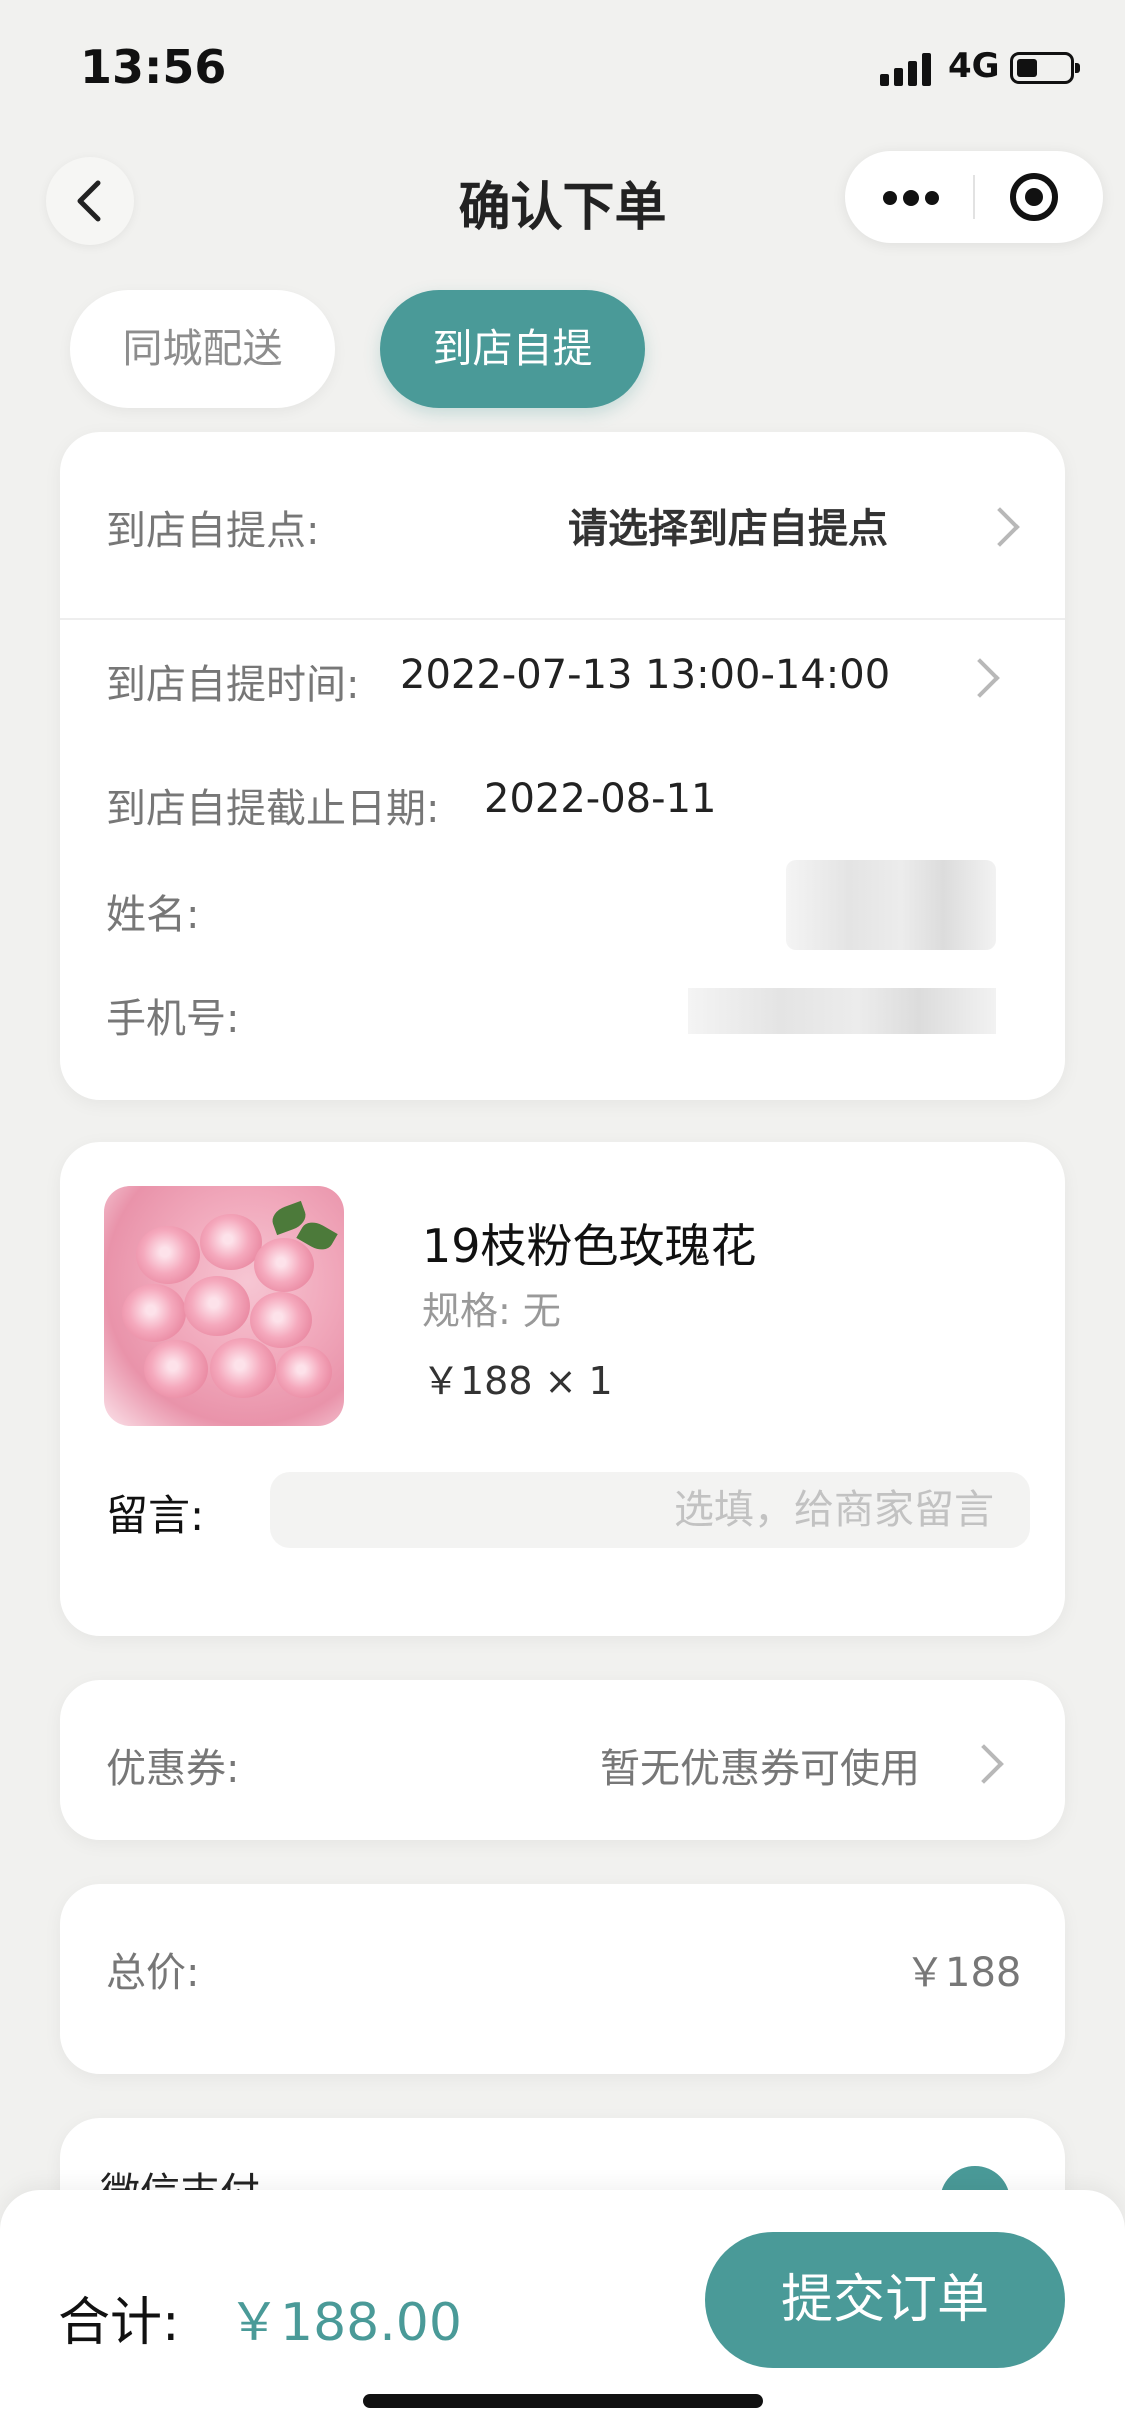 The image size is (1125, 2436). I want to click on message-input: 选填，给商家留言, so click(650, 1510).